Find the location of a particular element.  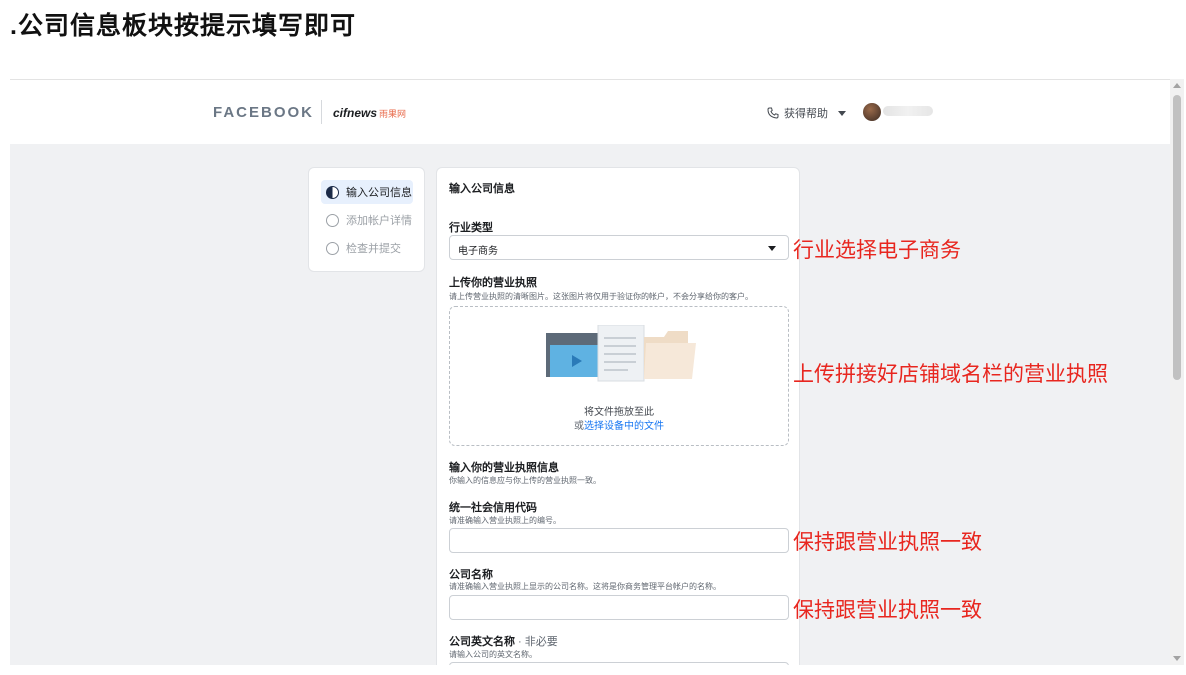

step-add-account-details: 添加帐户详情 is located at coordinates (367, 220).